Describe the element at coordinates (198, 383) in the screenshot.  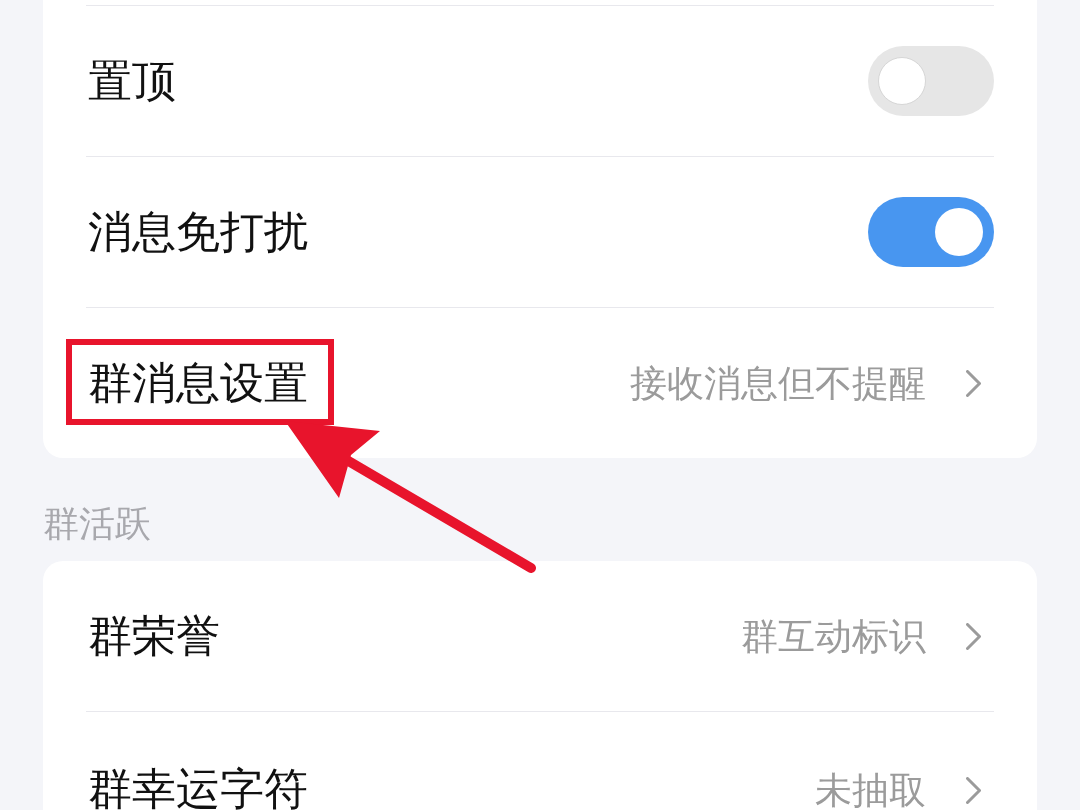
I see `setting-label: 群消息设置` at that location.